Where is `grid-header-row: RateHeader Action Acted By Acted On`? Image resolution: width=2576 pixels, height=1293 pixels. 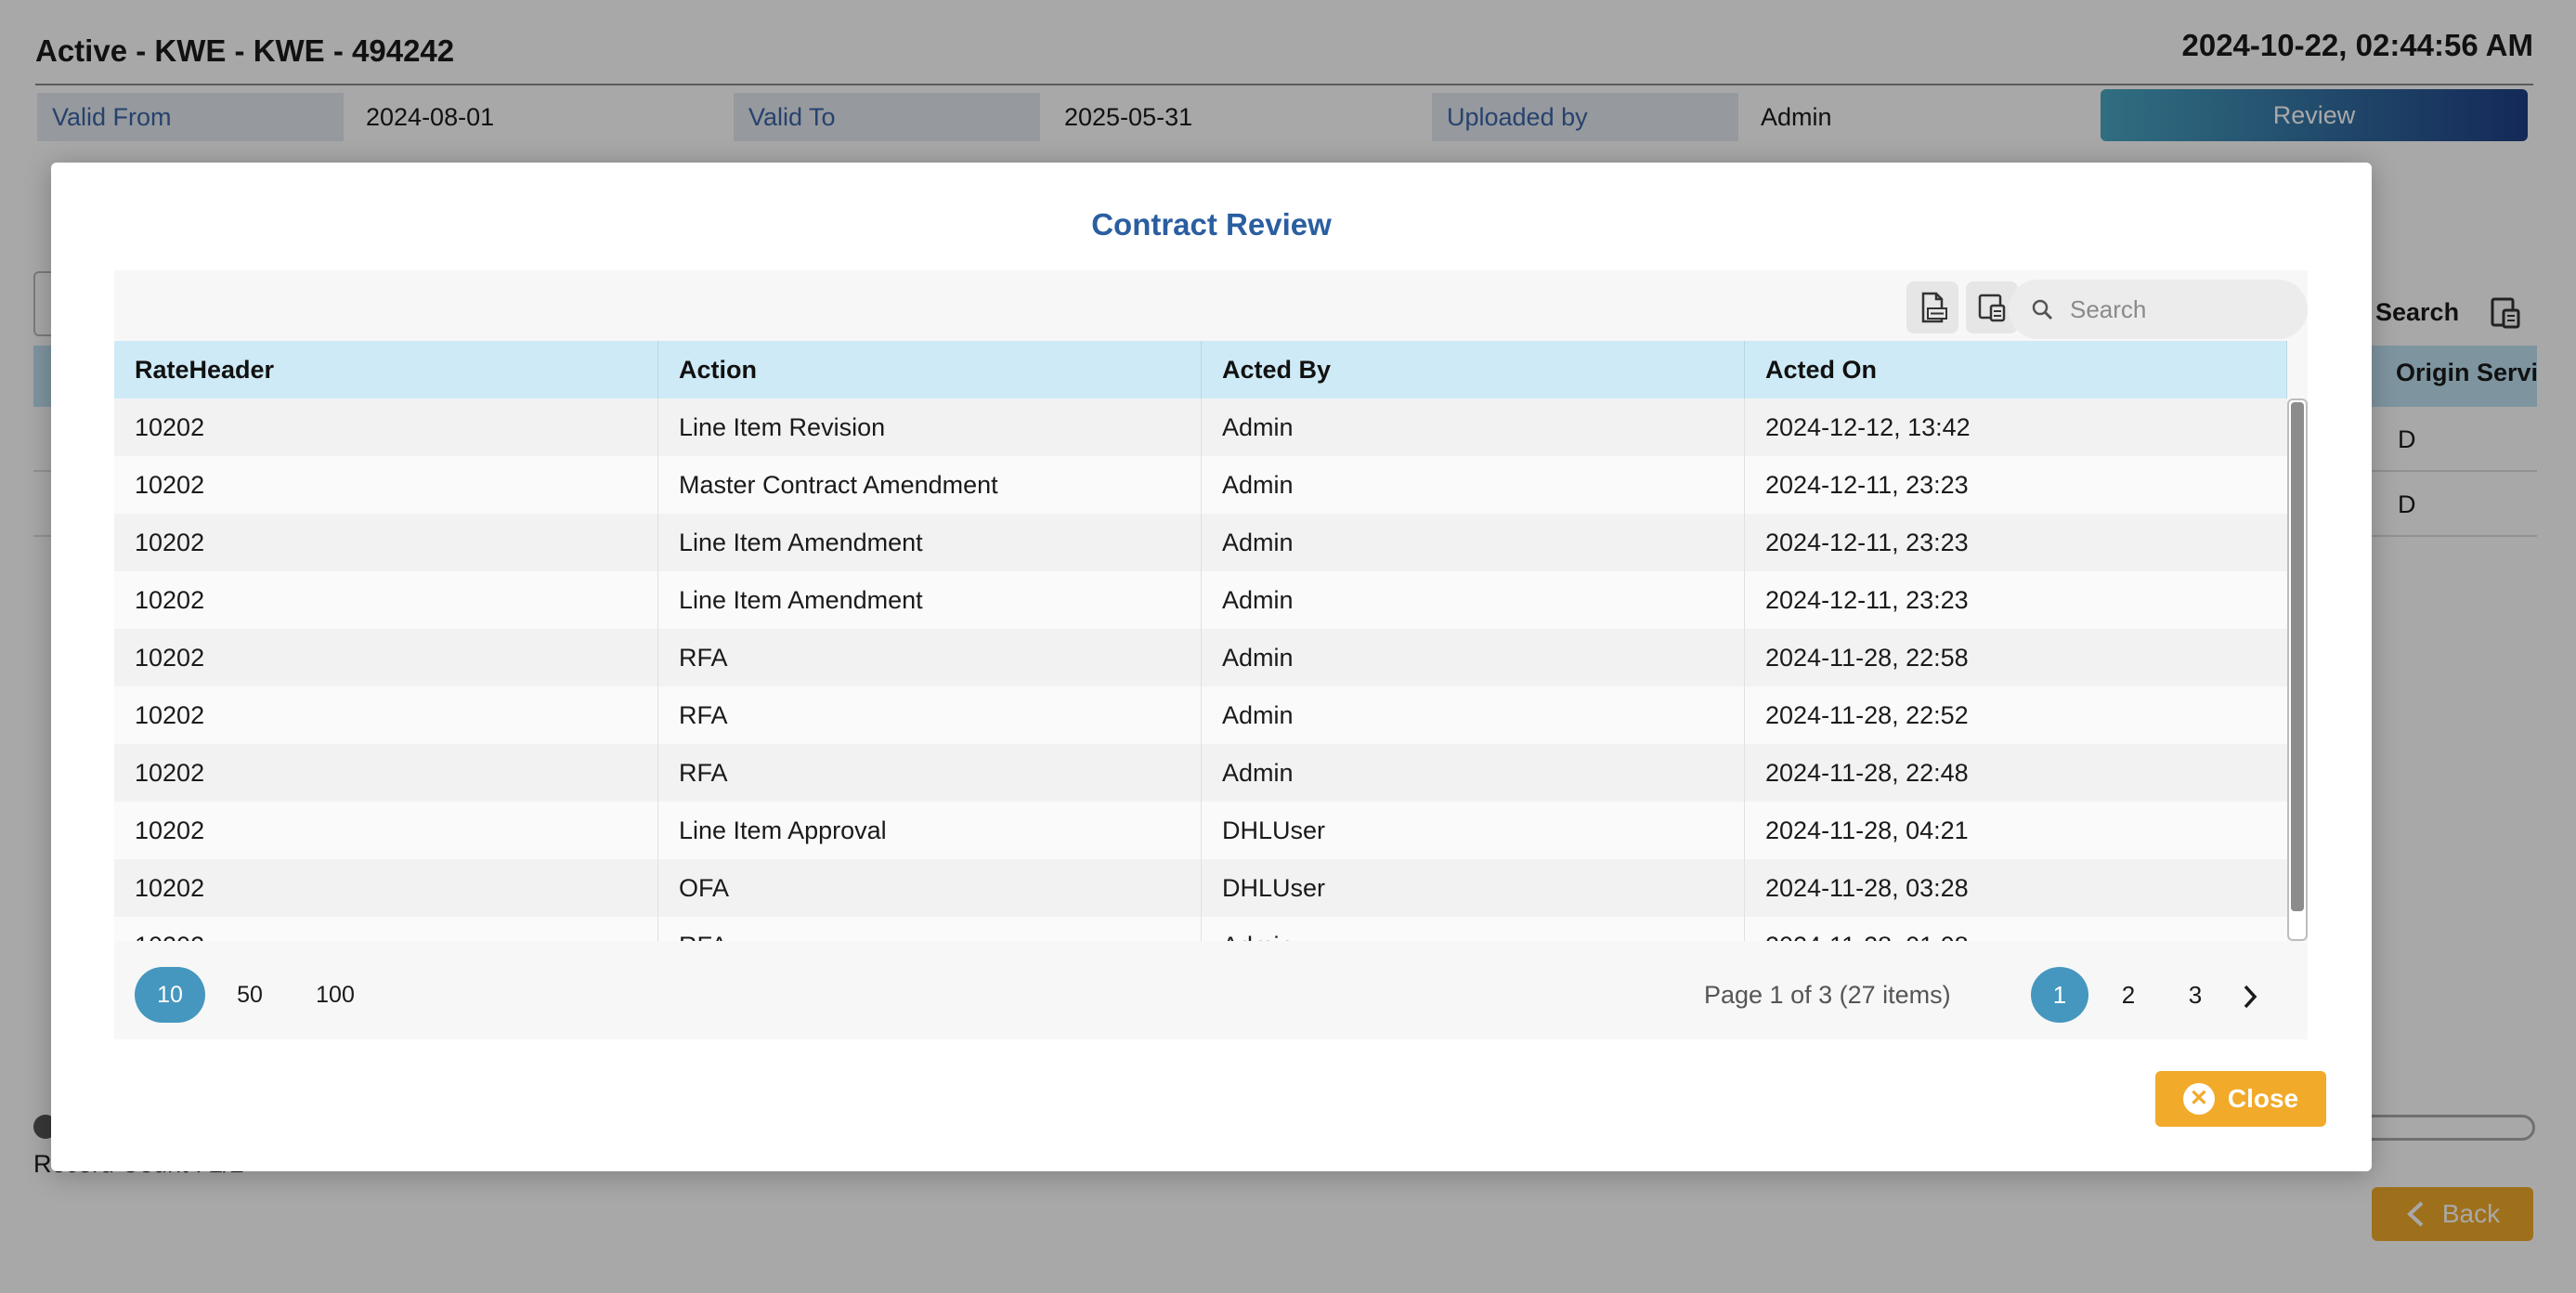 grid-header-row: RateHeader Action Acted By Acted On is located at coordinates (1200, 369).